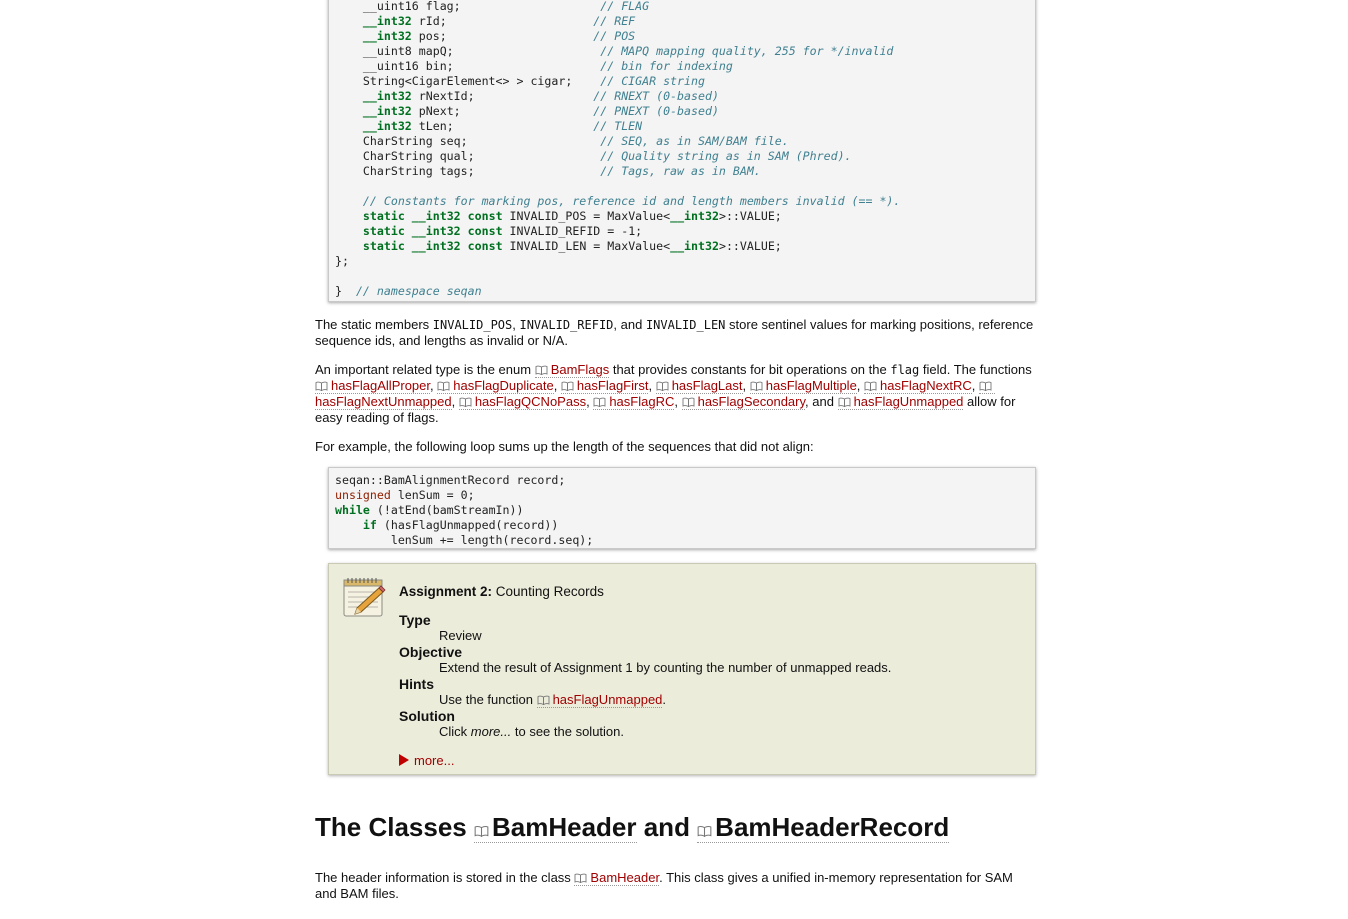 This screenshot has width=1348, height=919. What do you see at coordinates (656, 96) in the screenshot?
I see `code-token: // RNEXT (0-based)` at bounding box center [656, 96].